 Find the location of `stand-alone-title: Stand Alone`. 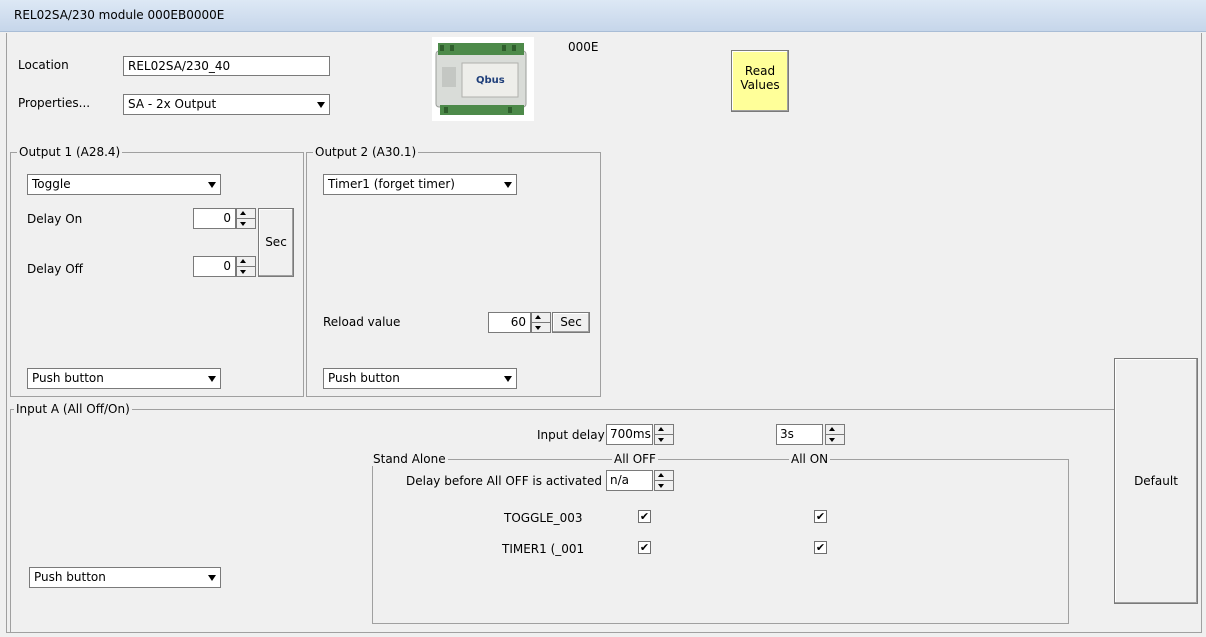

stand-alone-title: Stand Alone is located at coordinates (409, 459).